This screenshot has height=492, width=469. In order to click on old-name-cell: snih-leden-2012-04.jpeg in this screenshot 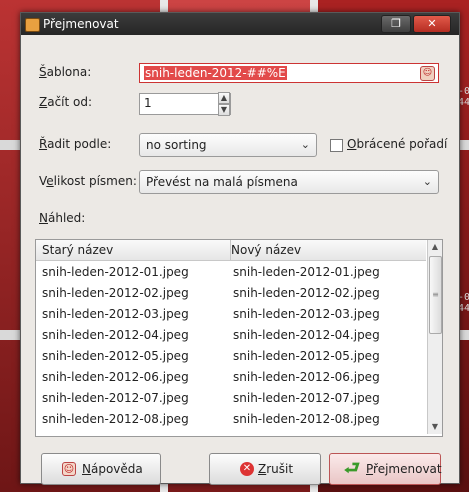, I will do `click(115, 335)`.